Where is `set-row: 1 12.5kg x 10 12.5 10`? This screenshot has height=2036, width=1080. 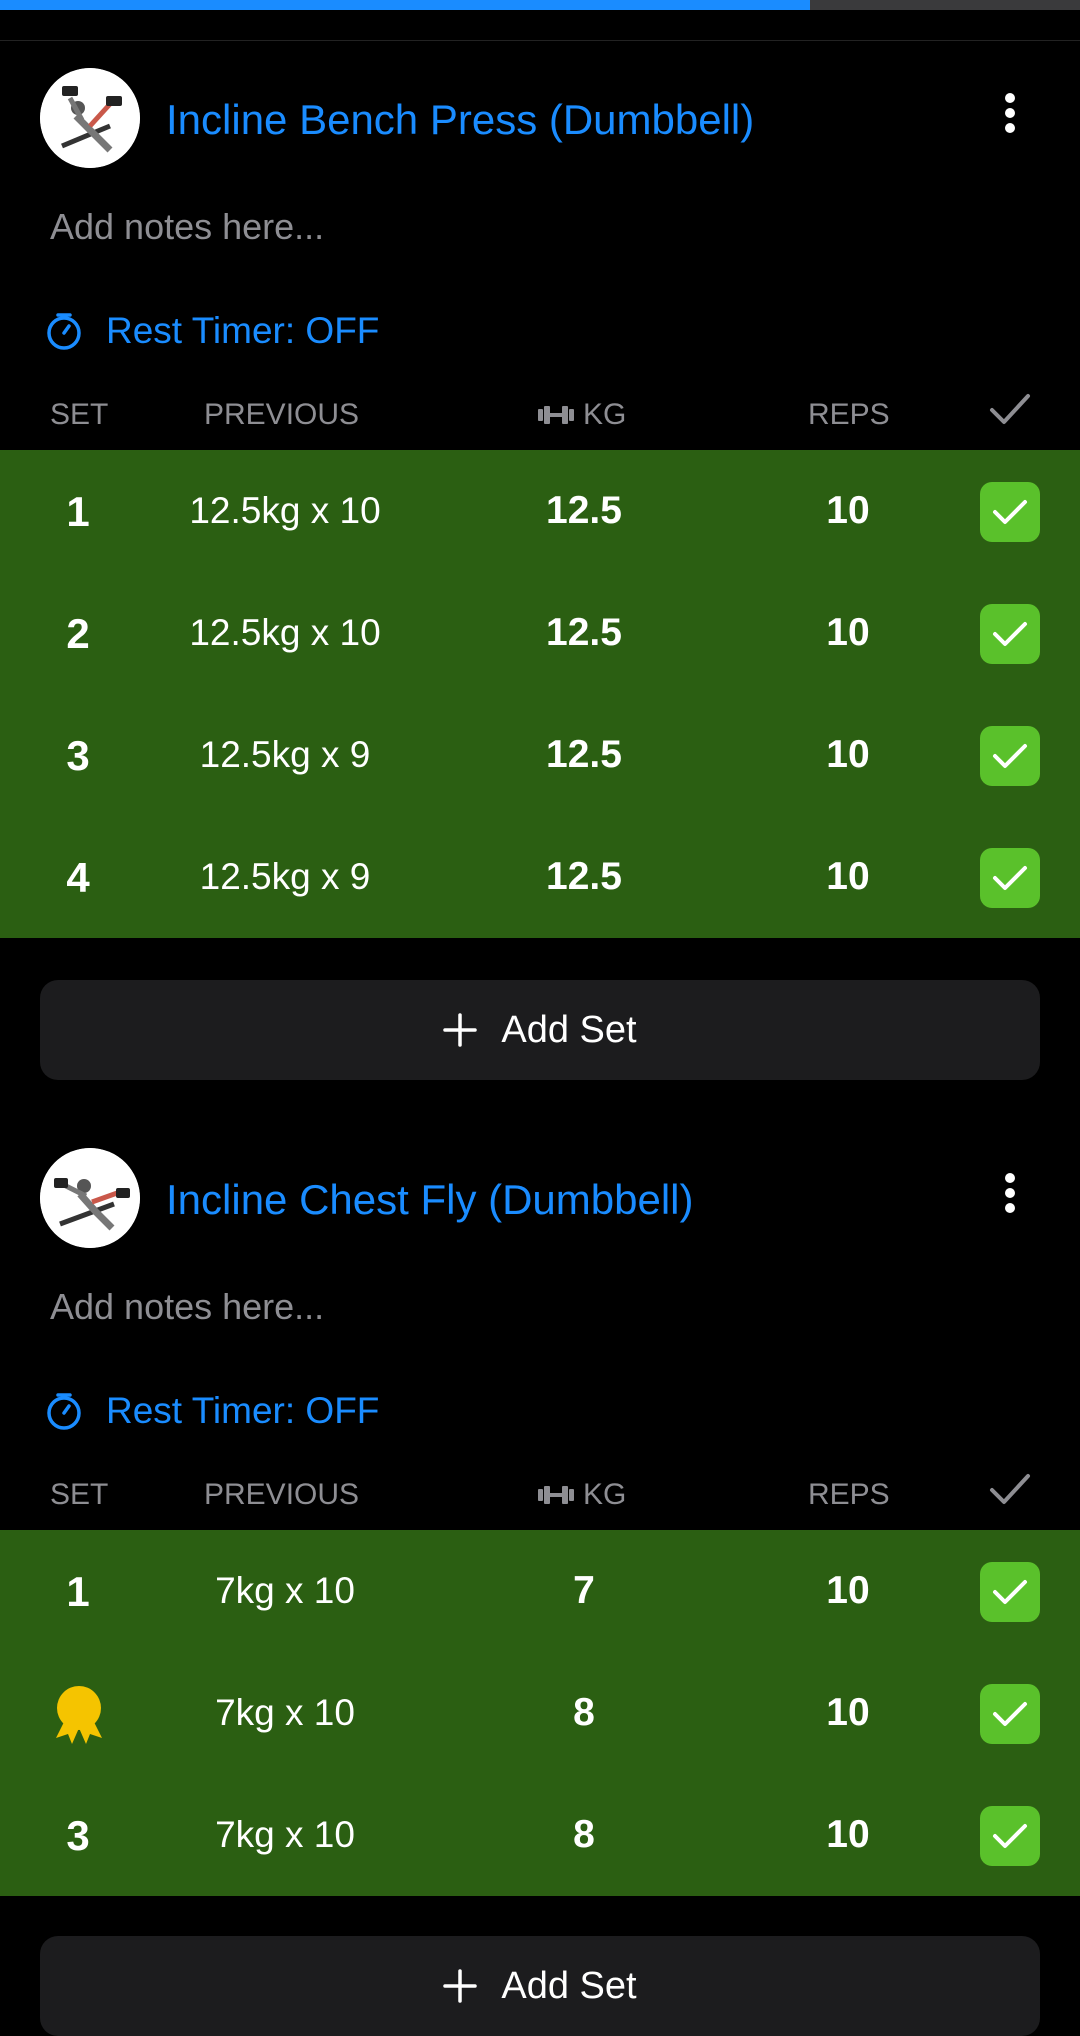
set-row: 1 12.5kg x 10 12.5 10 is located at coordinates (540, 511).